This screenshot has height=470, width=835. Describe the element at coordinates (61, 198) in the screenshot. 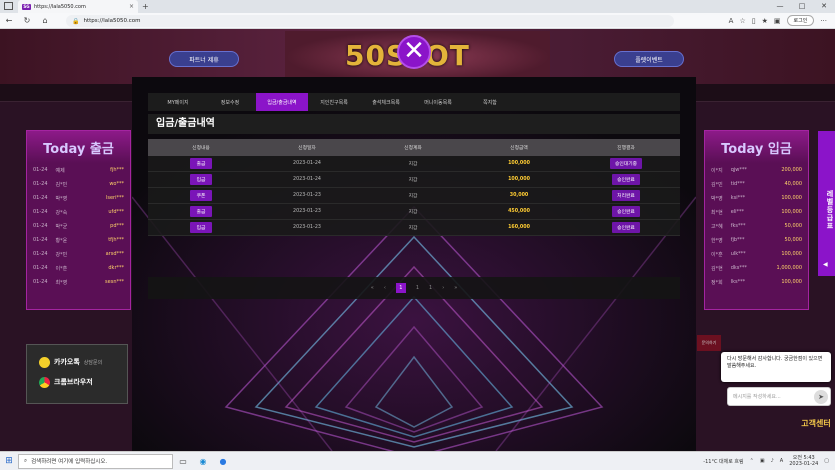

I see `withdrawal-name: 박*영` at that location.